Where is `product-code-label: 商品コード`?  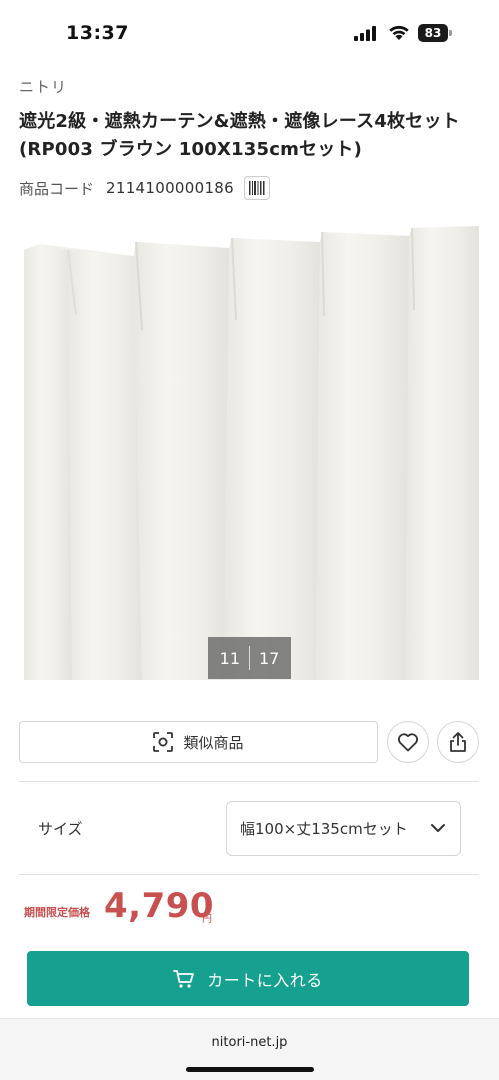 product-code-label: 商品コード is located at coordinates (57, 188).